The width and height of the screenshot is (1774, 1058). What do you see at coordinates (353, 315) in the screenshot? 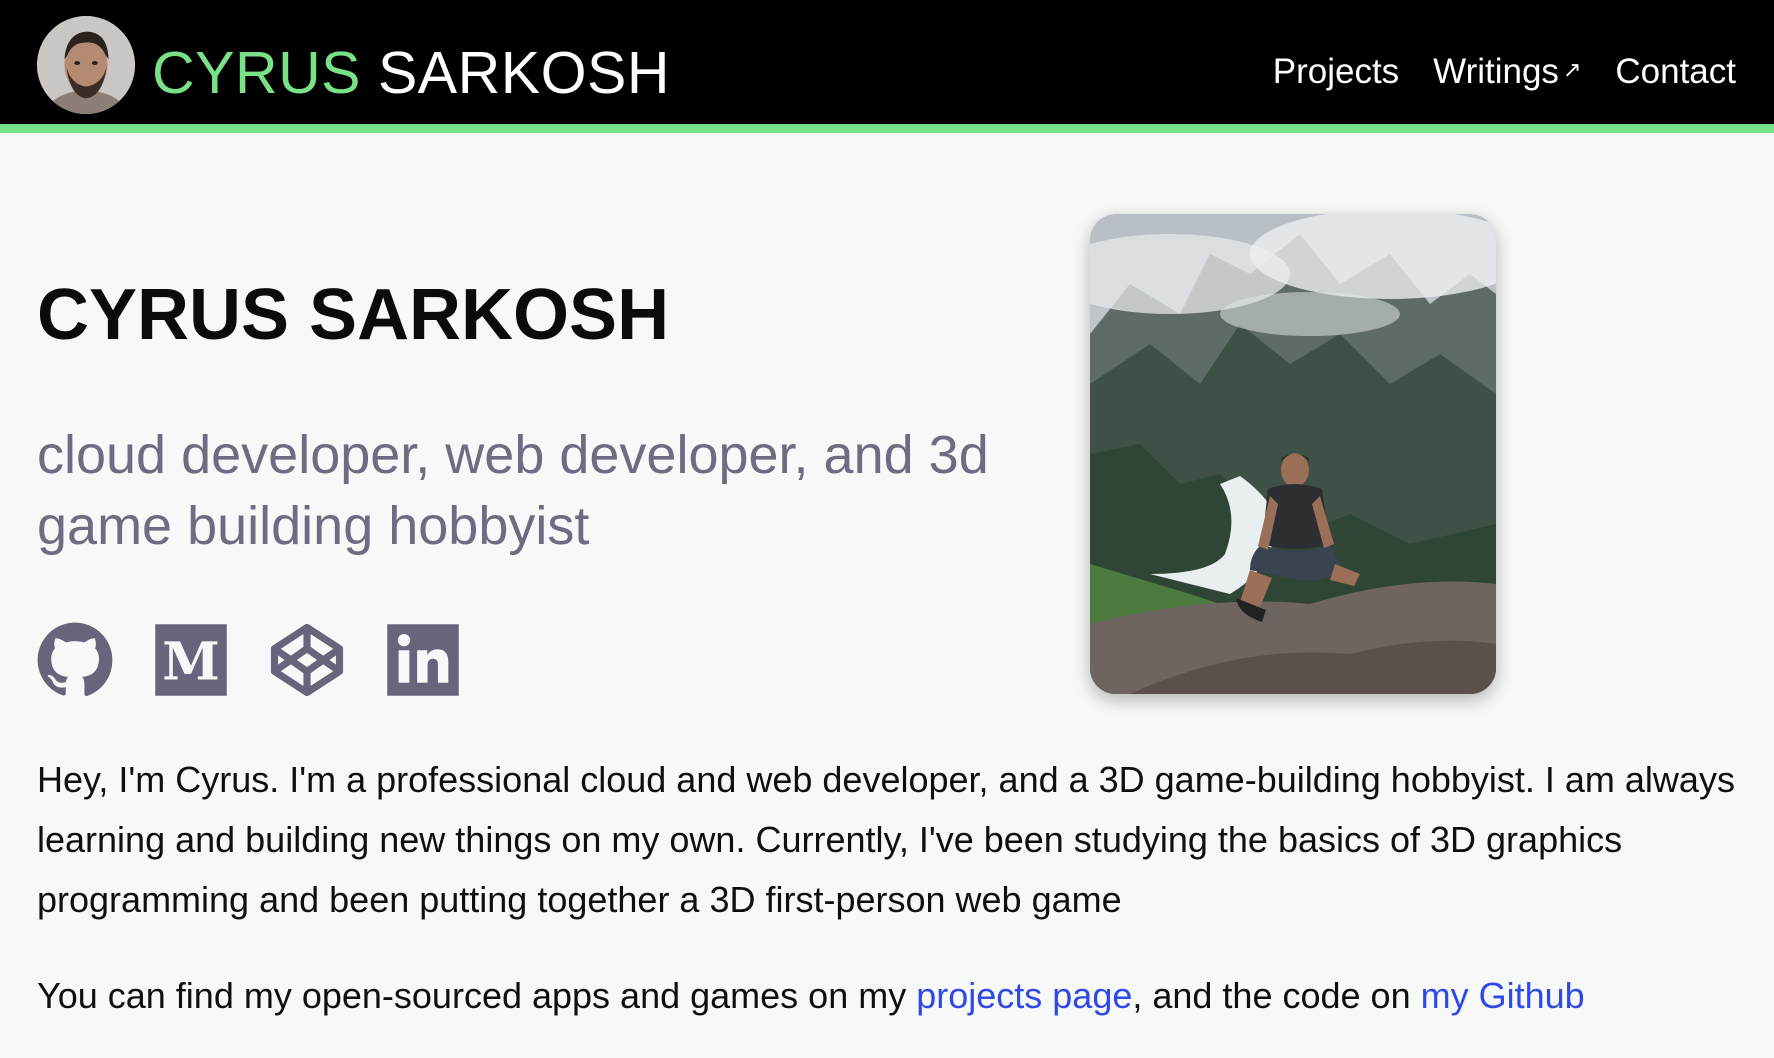
I see `page-title: CYRUS SARKOSH` at bounding box center [353, 315].